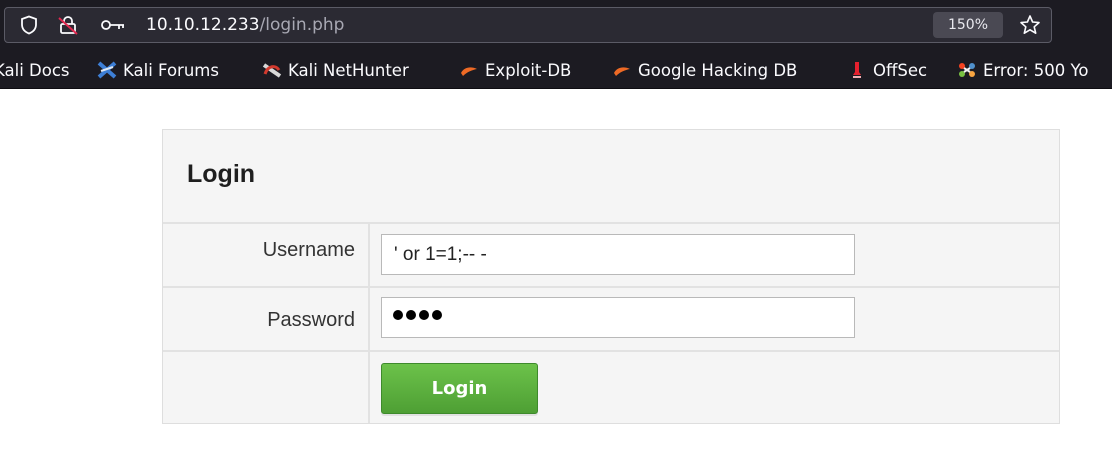 This screenshot has width=1112, height=451. What do you see at coordinates (311, 320) in the screenshot?
I see `password-label: Password` at bounding box center [311, 320].